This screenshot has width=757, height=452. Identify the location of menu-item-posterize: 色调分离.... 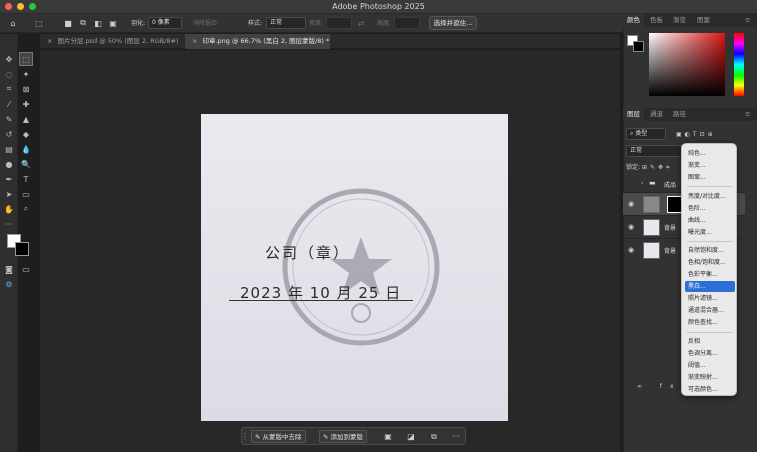
(710, 353).